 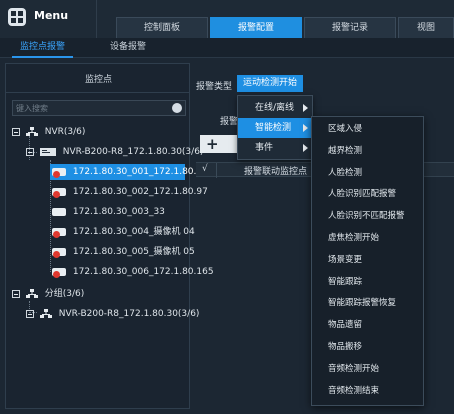 What do you see at coordinates (43, 48) in the screenshot?
I see `subtab-camera-alarm: 监控点报警` at bounding box center [43, 48].